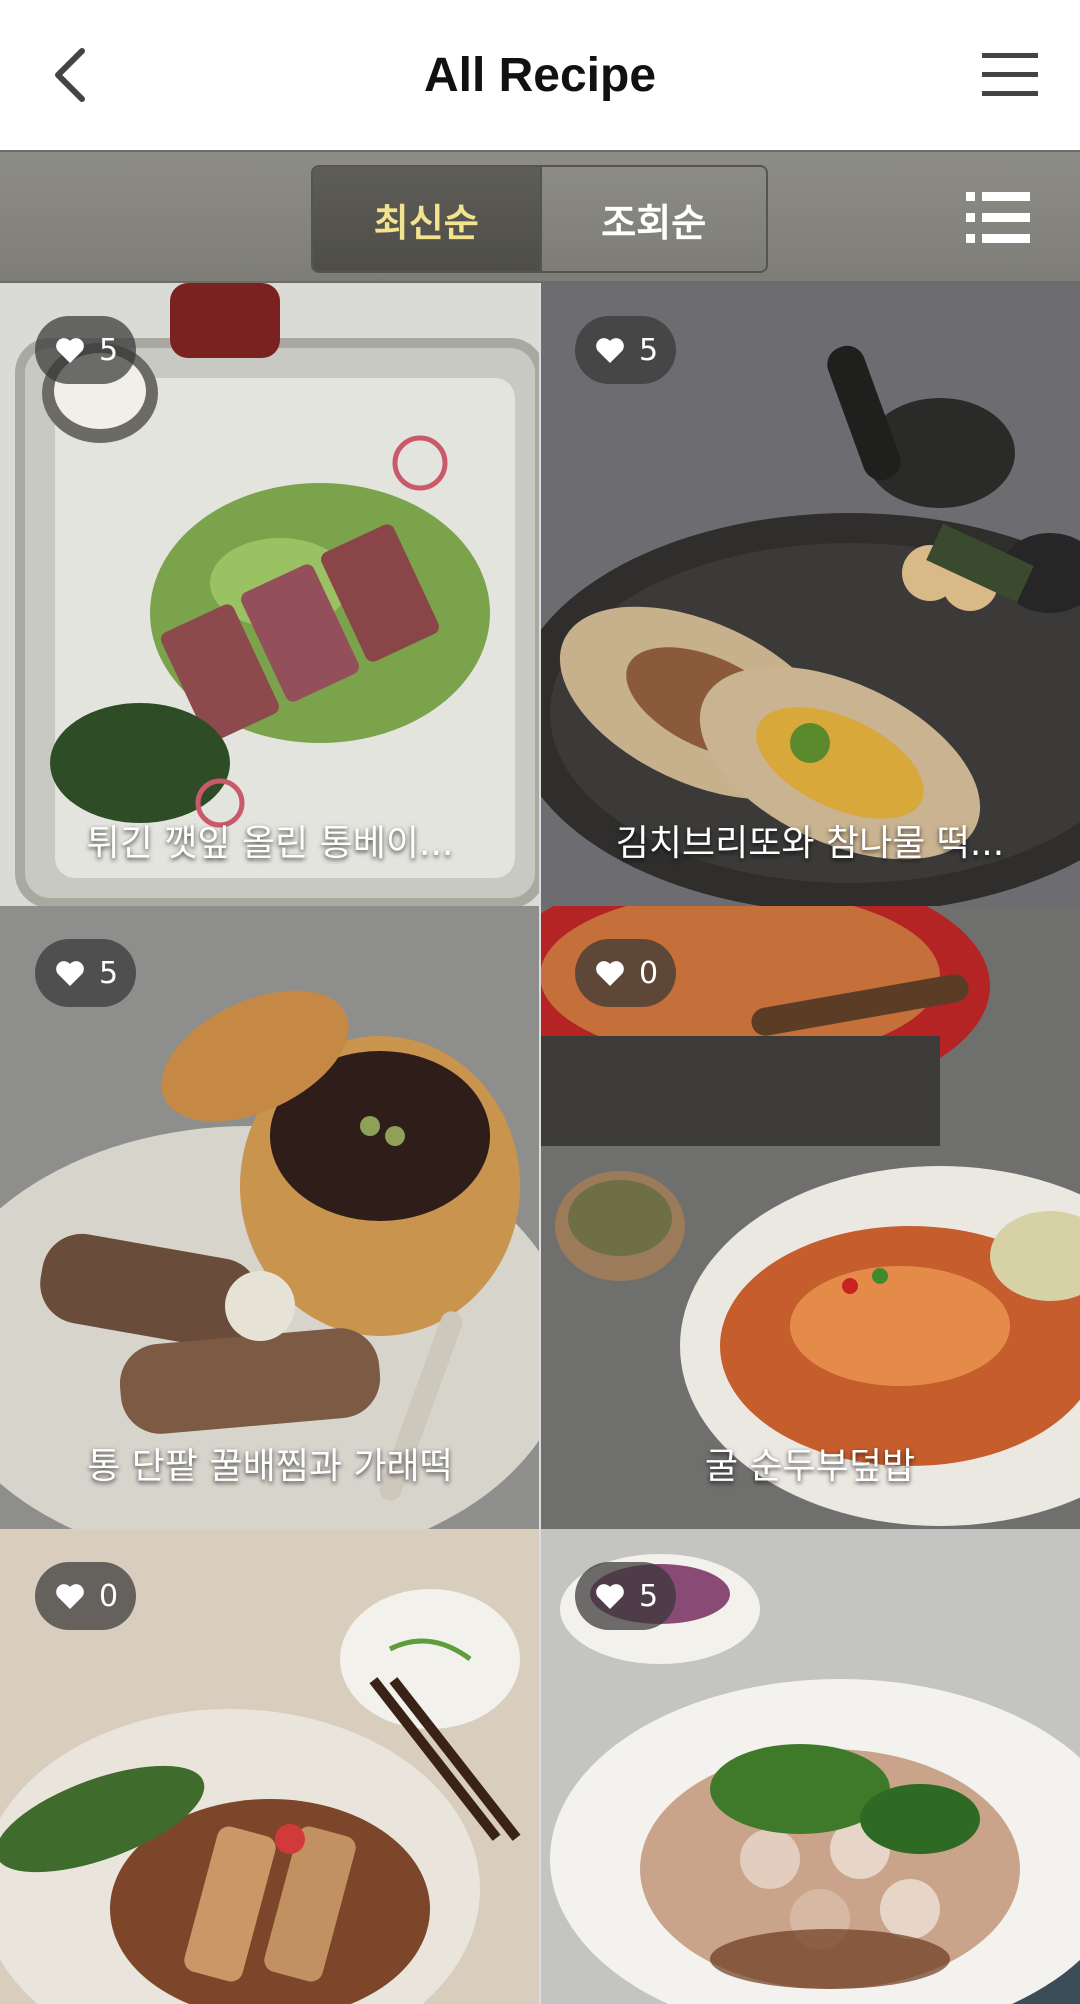  I want to click on menu-button, so click(1010, 75).